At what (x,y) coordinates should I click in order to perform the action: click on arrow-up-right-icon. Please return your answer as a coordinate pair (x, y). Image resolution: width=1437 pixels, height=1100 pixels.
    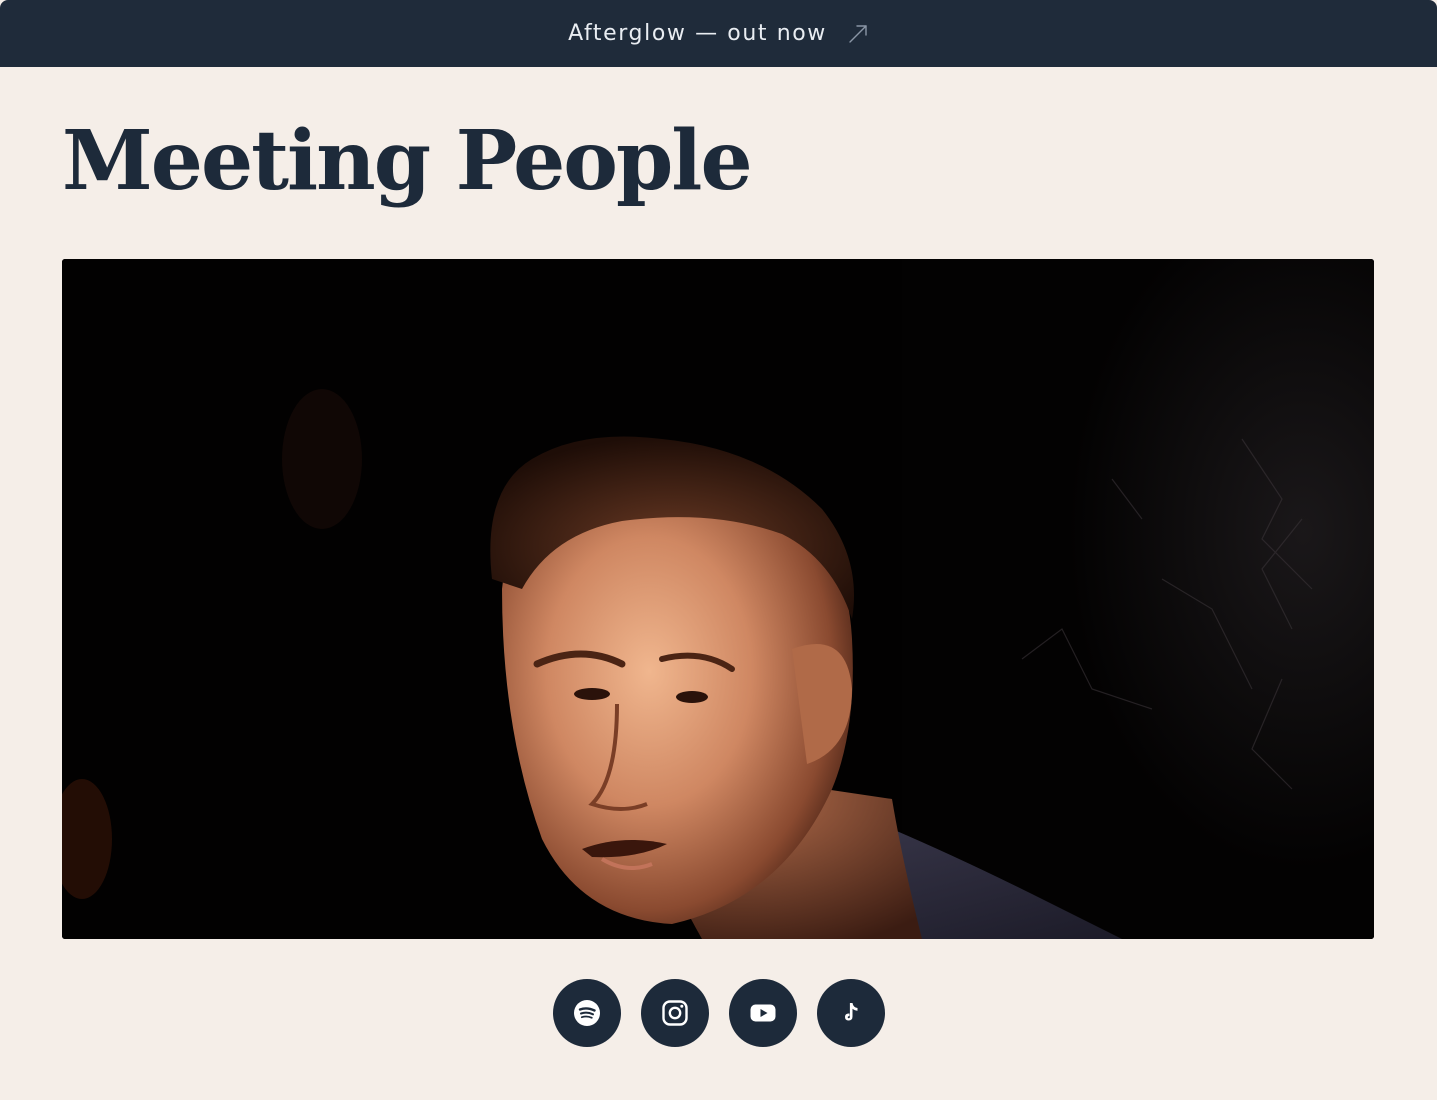
    Looking at the image, I should click on (858, 34).